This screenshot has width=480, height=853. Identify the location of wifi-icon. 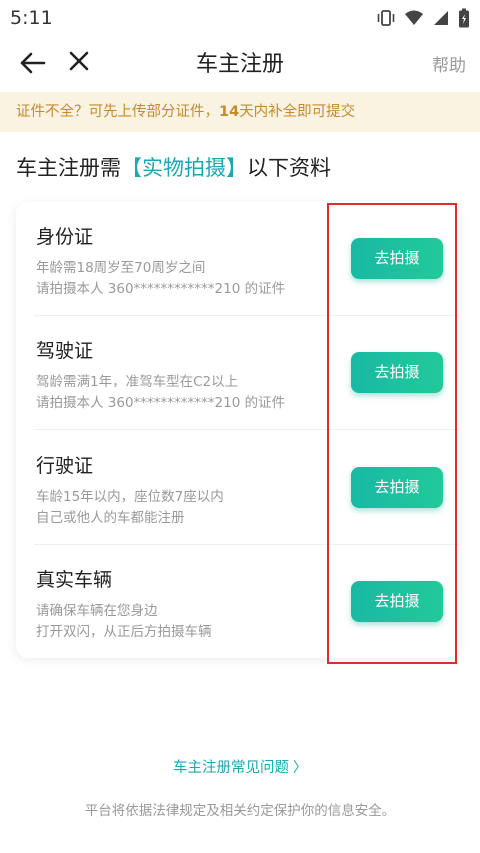
(414, 18).